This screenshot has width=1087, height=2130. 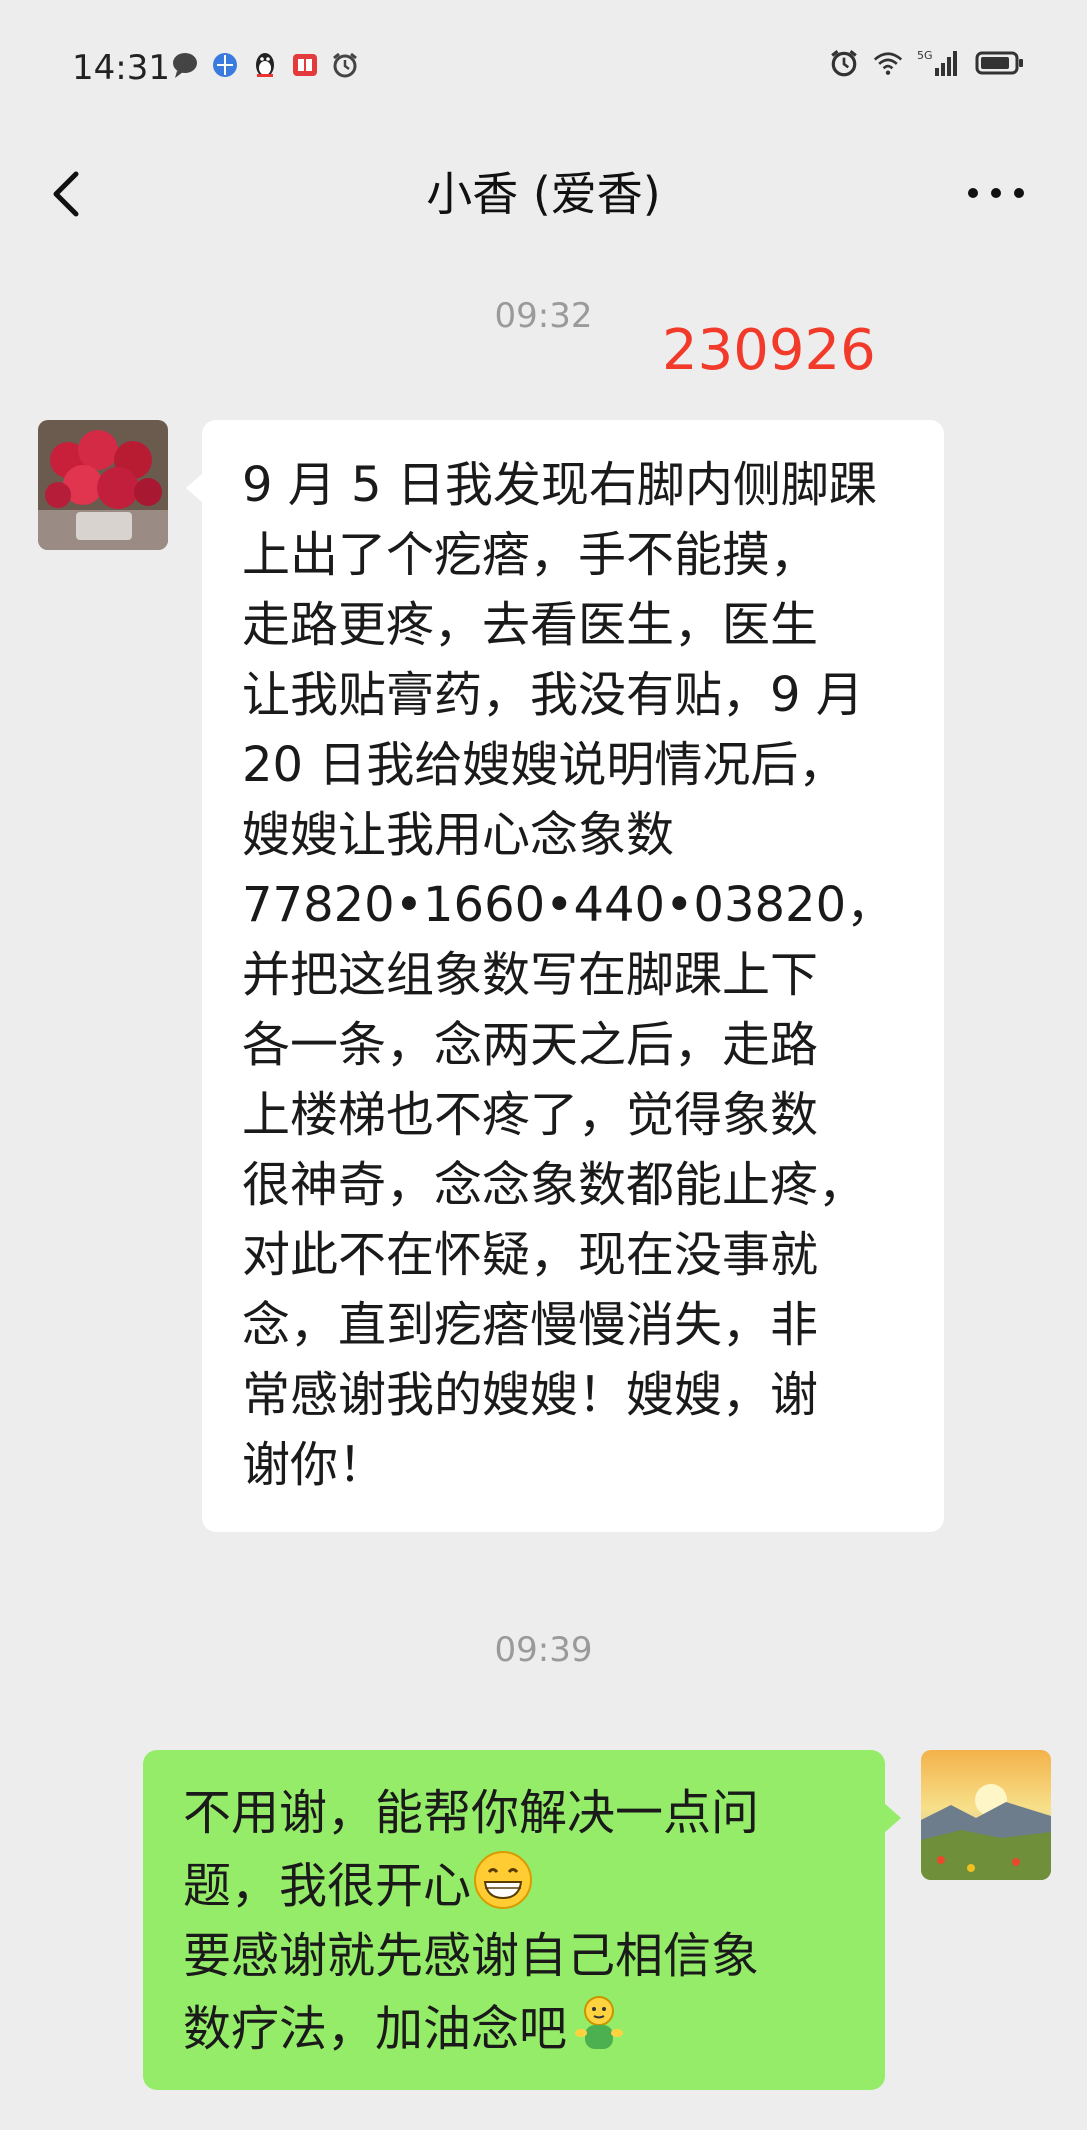 I want to click on contact-avatar, so click(x=103, y=485).